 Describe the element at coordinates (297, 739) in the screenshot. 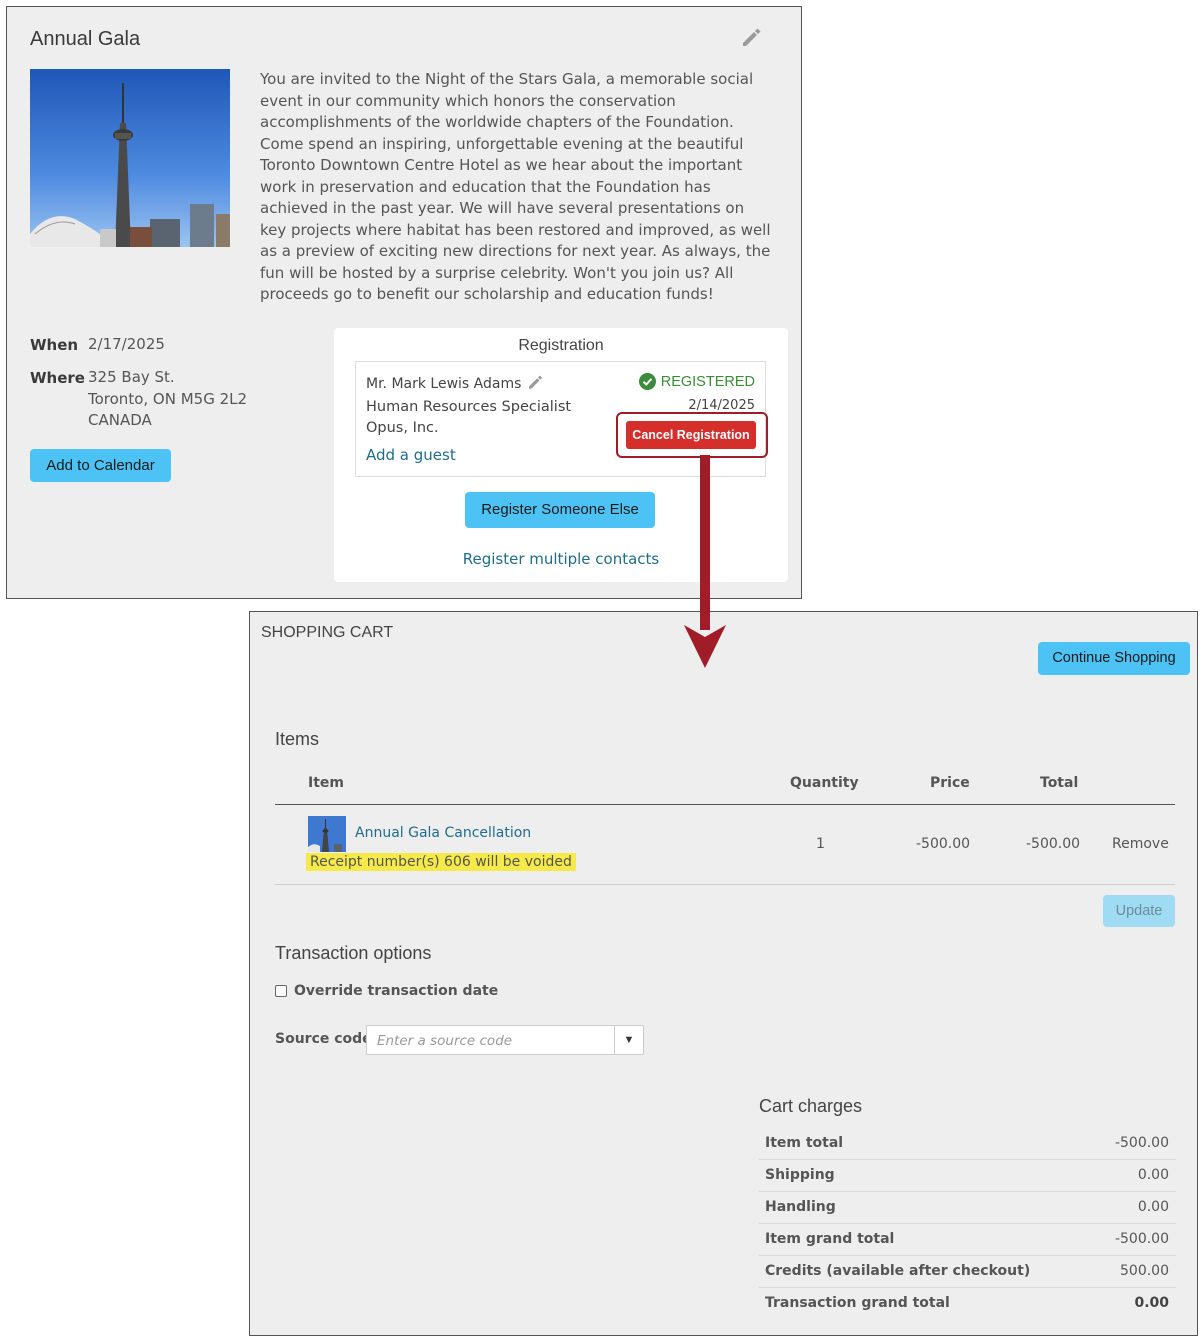

I see `items-title: Items` at that location.